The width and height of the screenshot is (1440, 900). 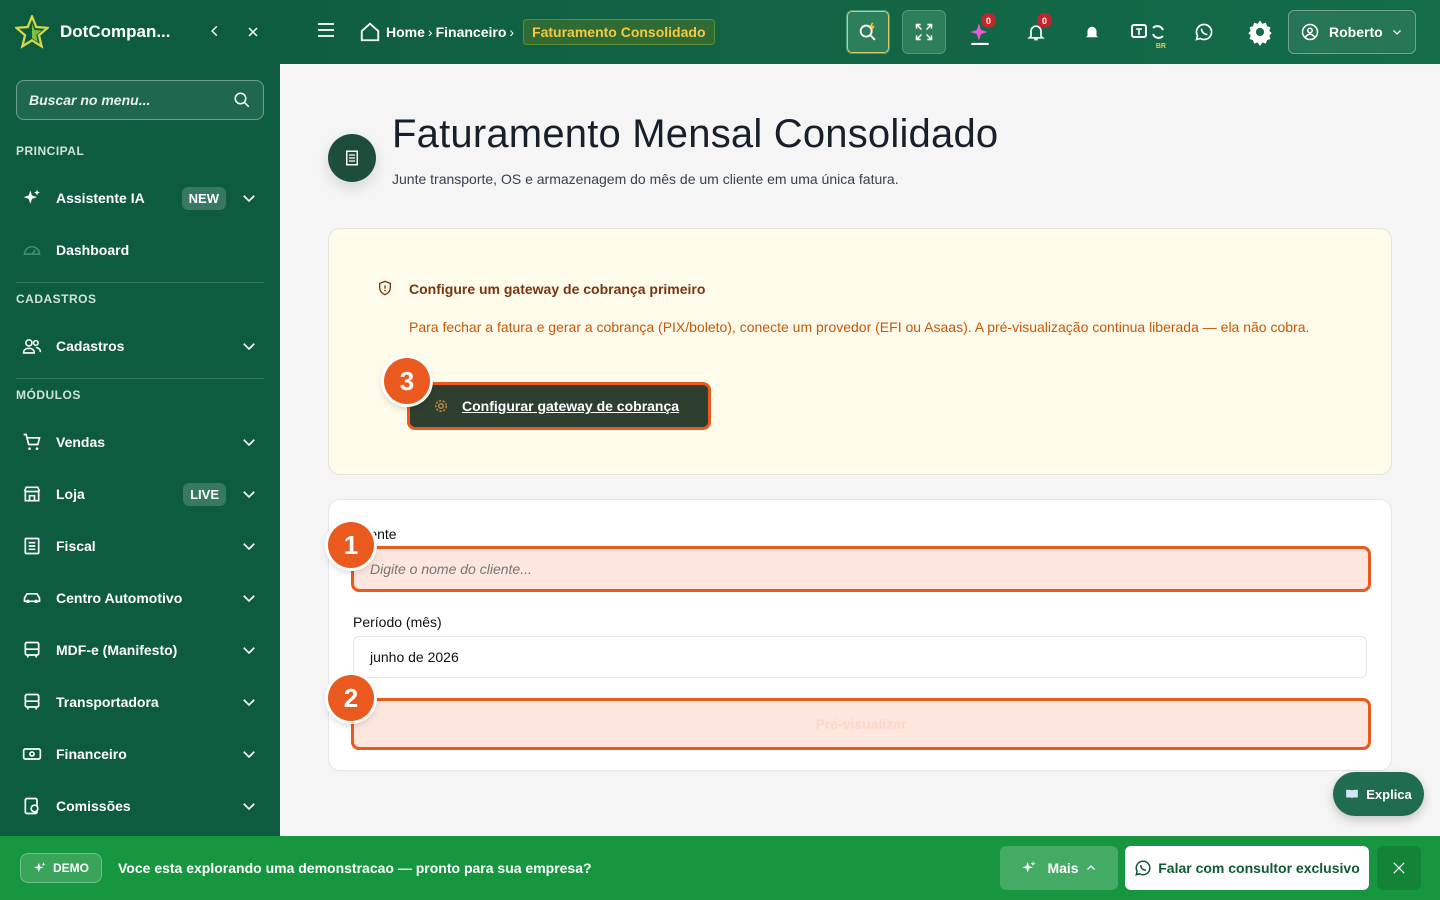 What do you see at coordinates (32, 250) in the screenshot?
I see `gauge-icon` at bounding box center [32, 250].